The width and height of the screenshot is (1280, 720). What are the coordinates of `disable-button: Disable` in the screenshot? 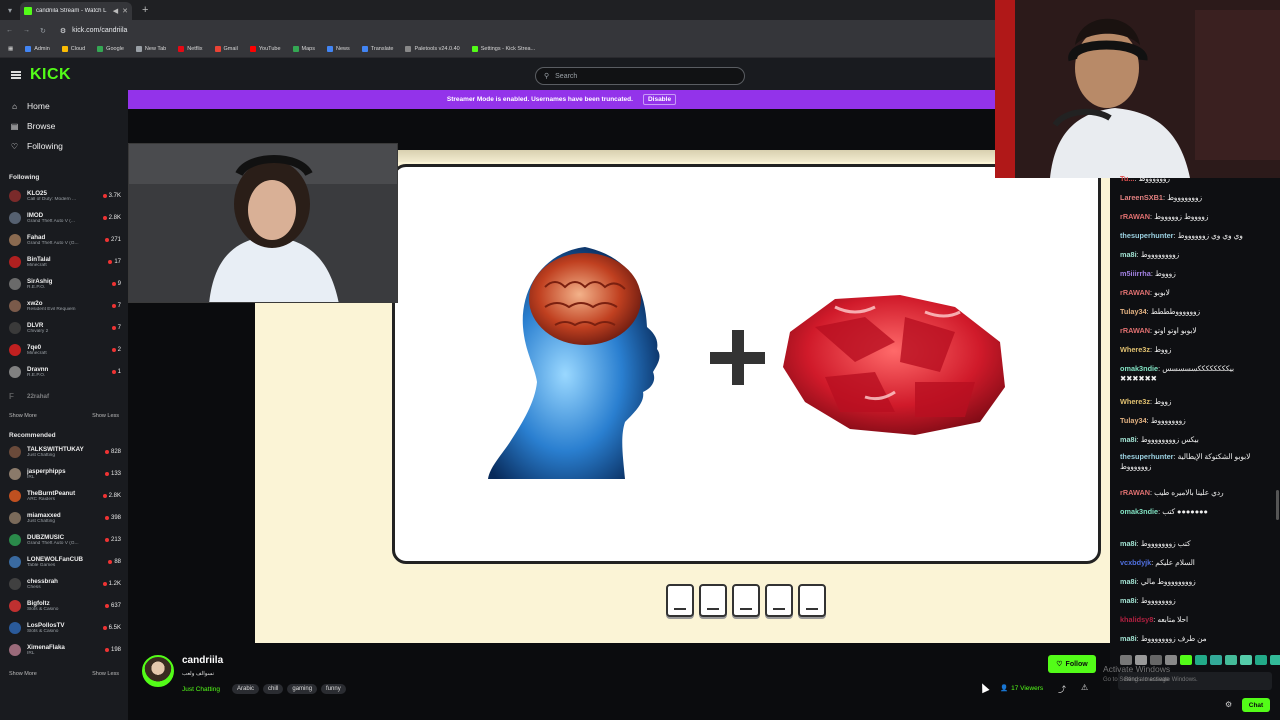 It's located at (659, 99).